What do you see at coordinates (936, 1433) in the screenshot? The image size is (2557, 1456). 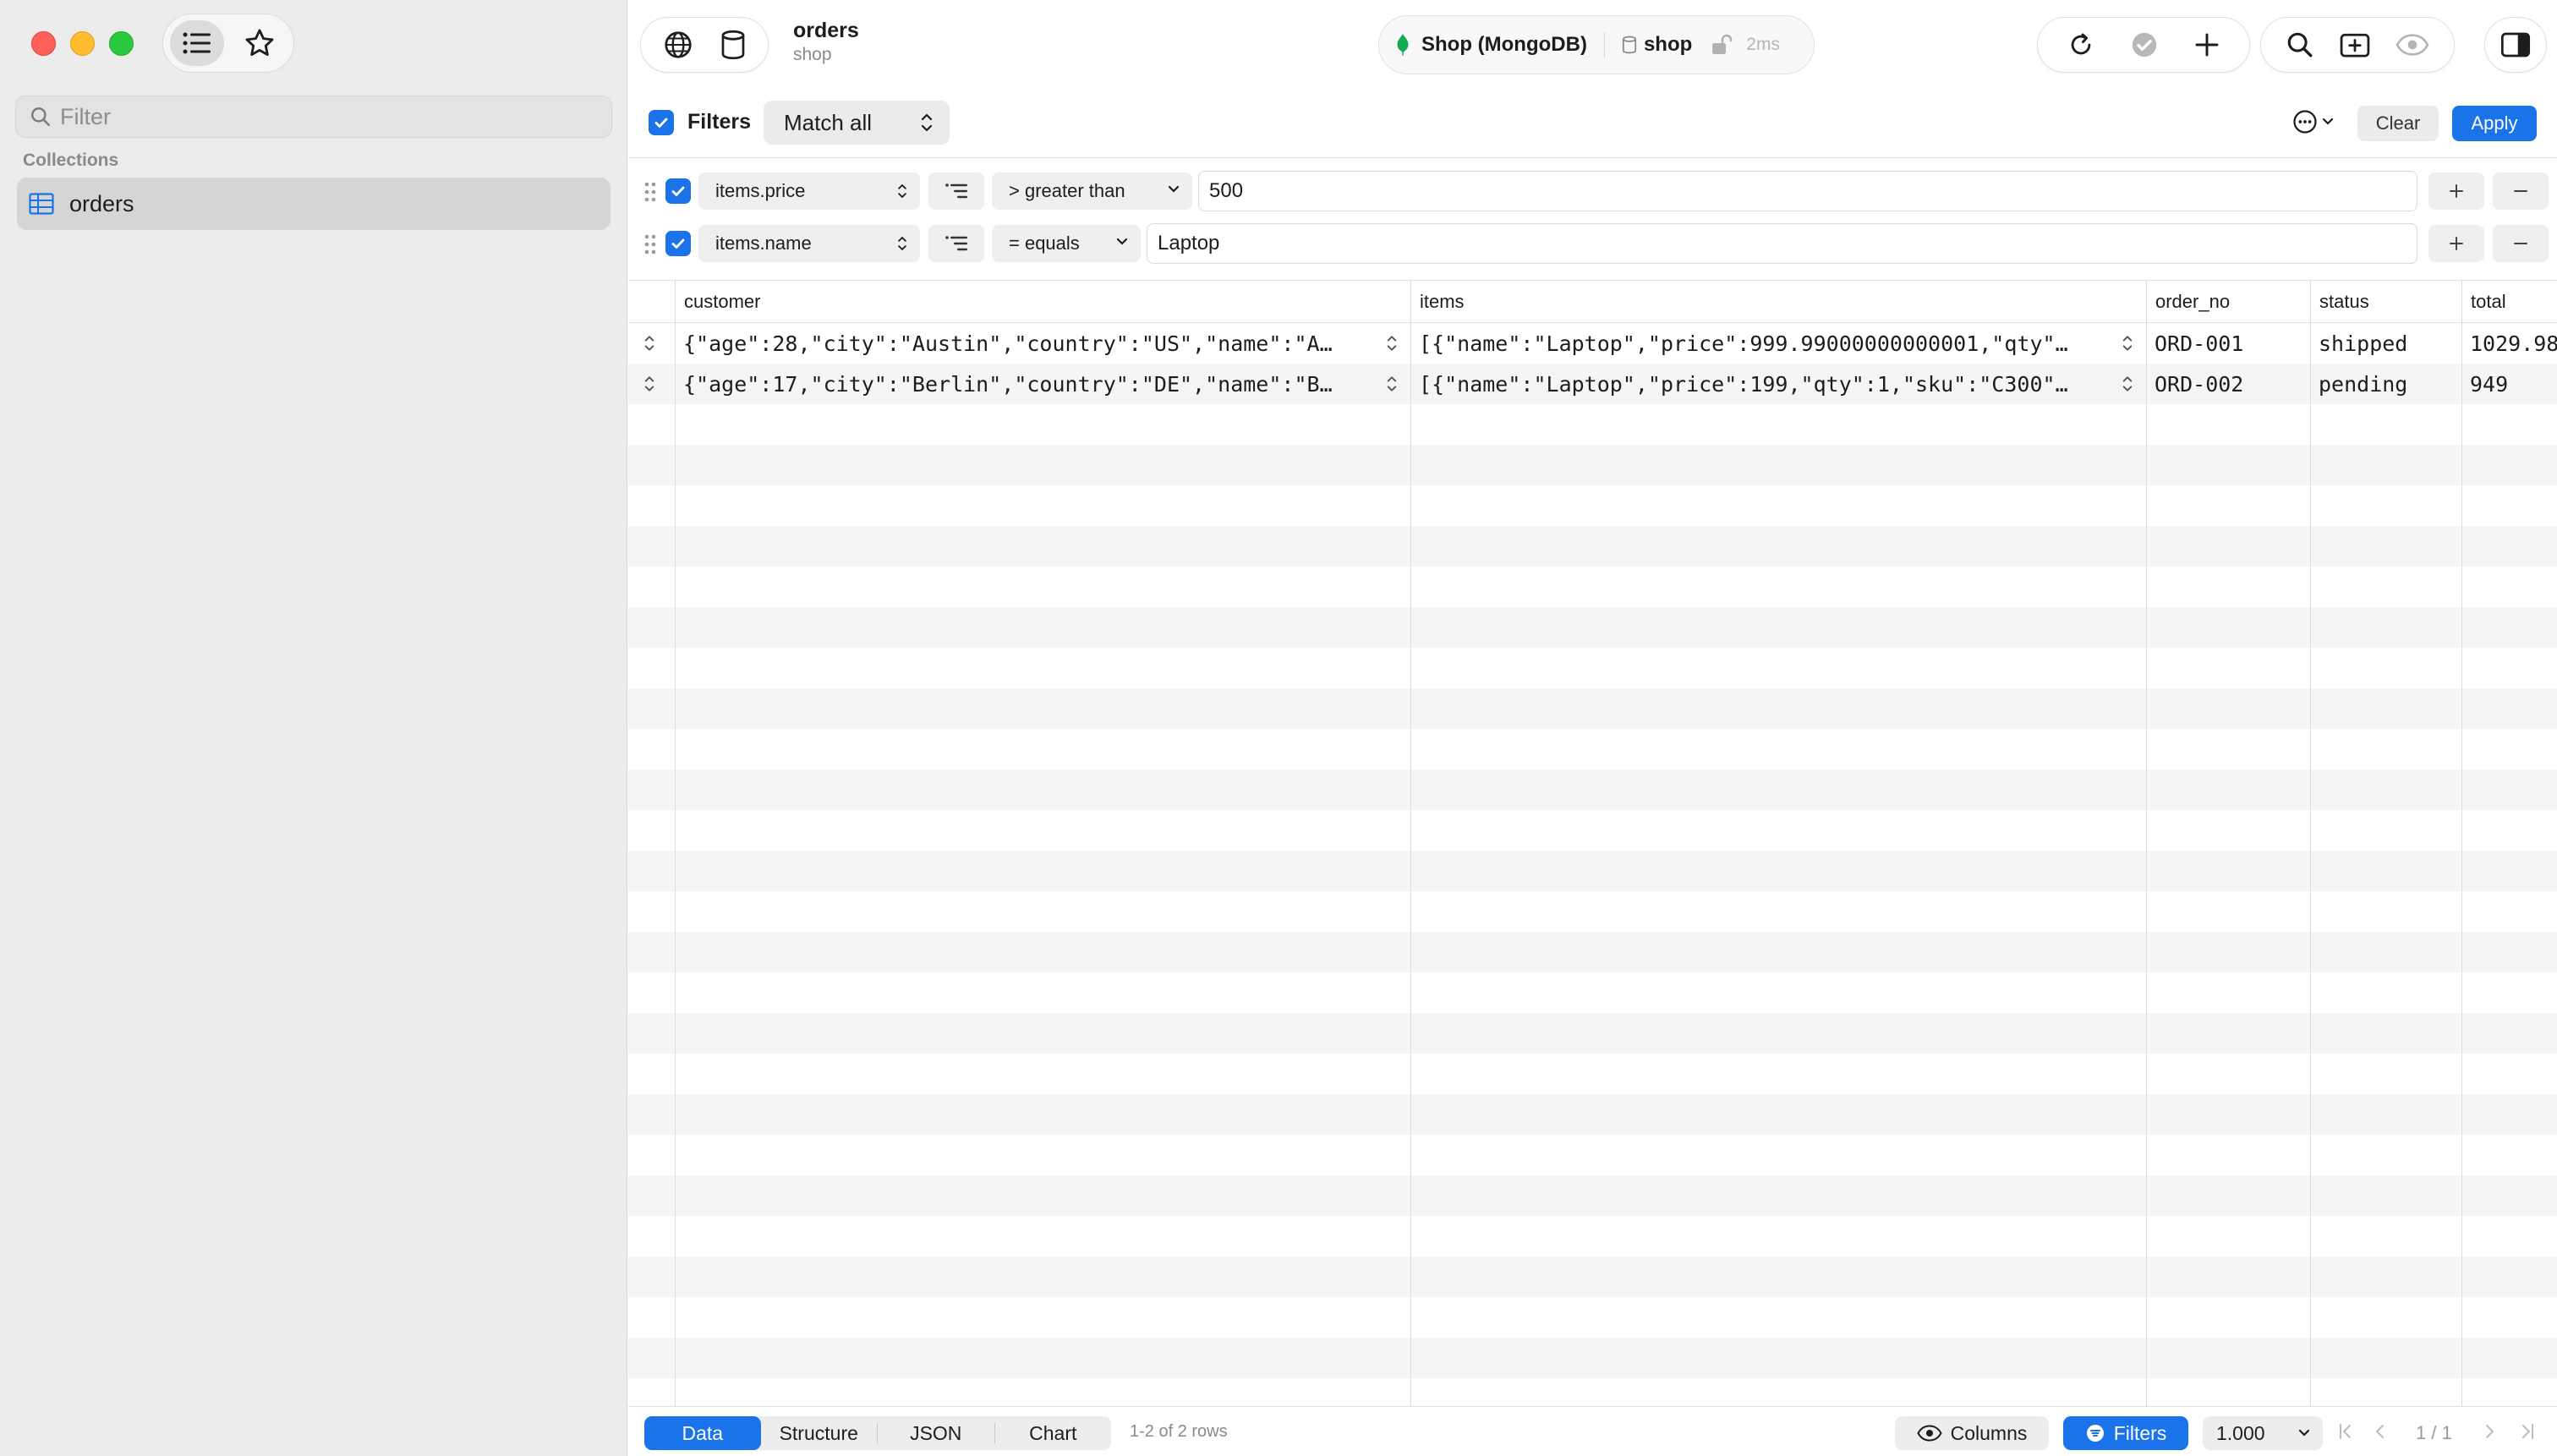 I see `tab-json: JSON` at bounding box center [936, 1433].